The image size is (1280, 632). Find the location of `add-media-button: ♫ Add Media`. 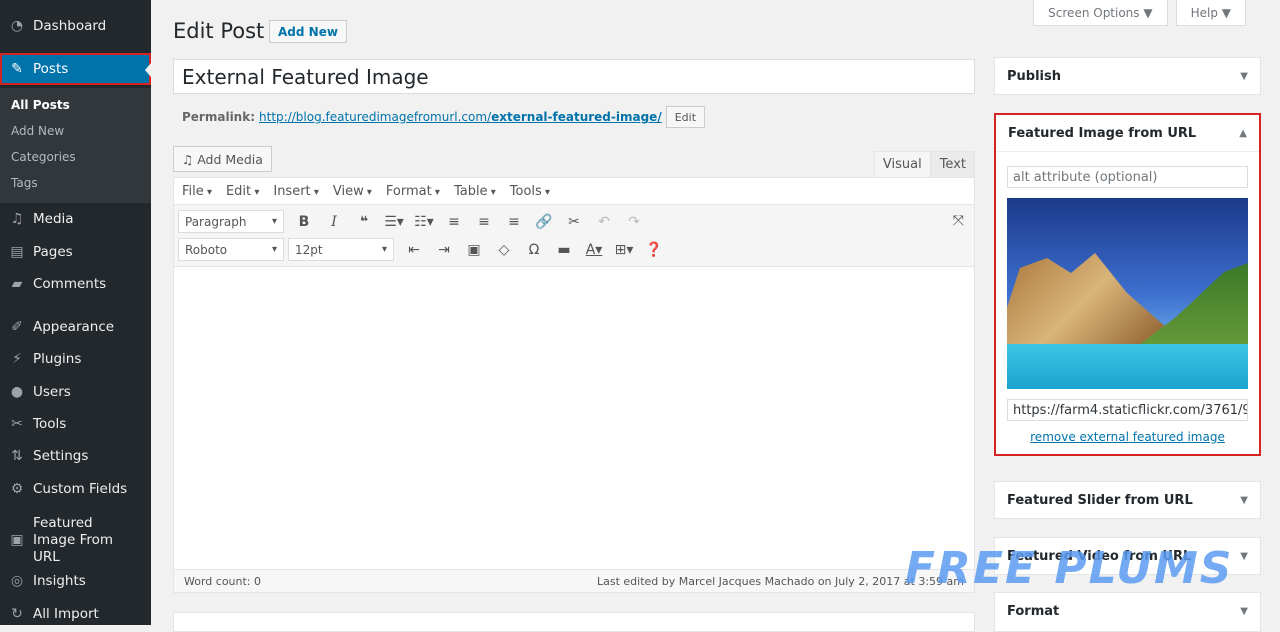

add-media-button: ♫ Add Media is located at coordinates (222, 159).